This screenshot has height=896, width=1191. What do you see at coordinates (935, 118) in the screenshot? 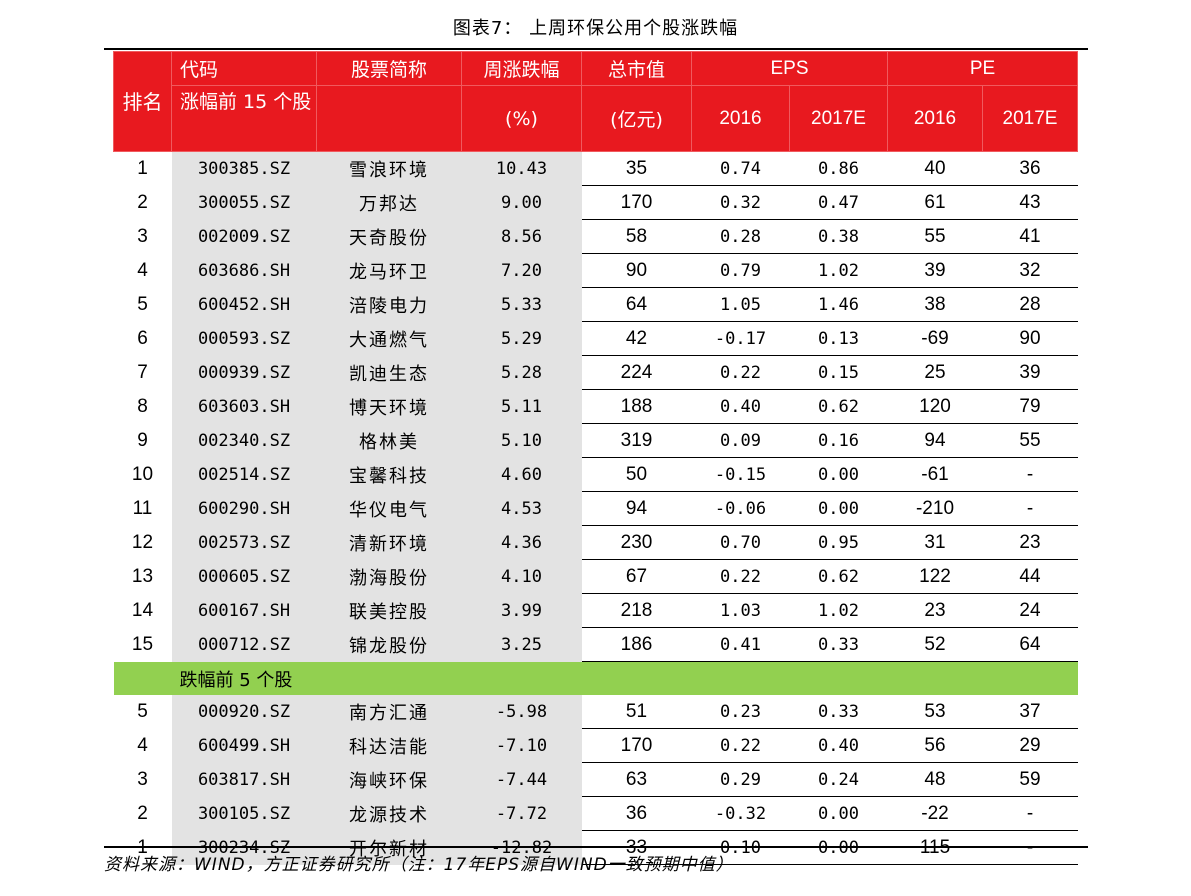
I see `pe-2016-header: 2016` at bounding box center [935, 118].